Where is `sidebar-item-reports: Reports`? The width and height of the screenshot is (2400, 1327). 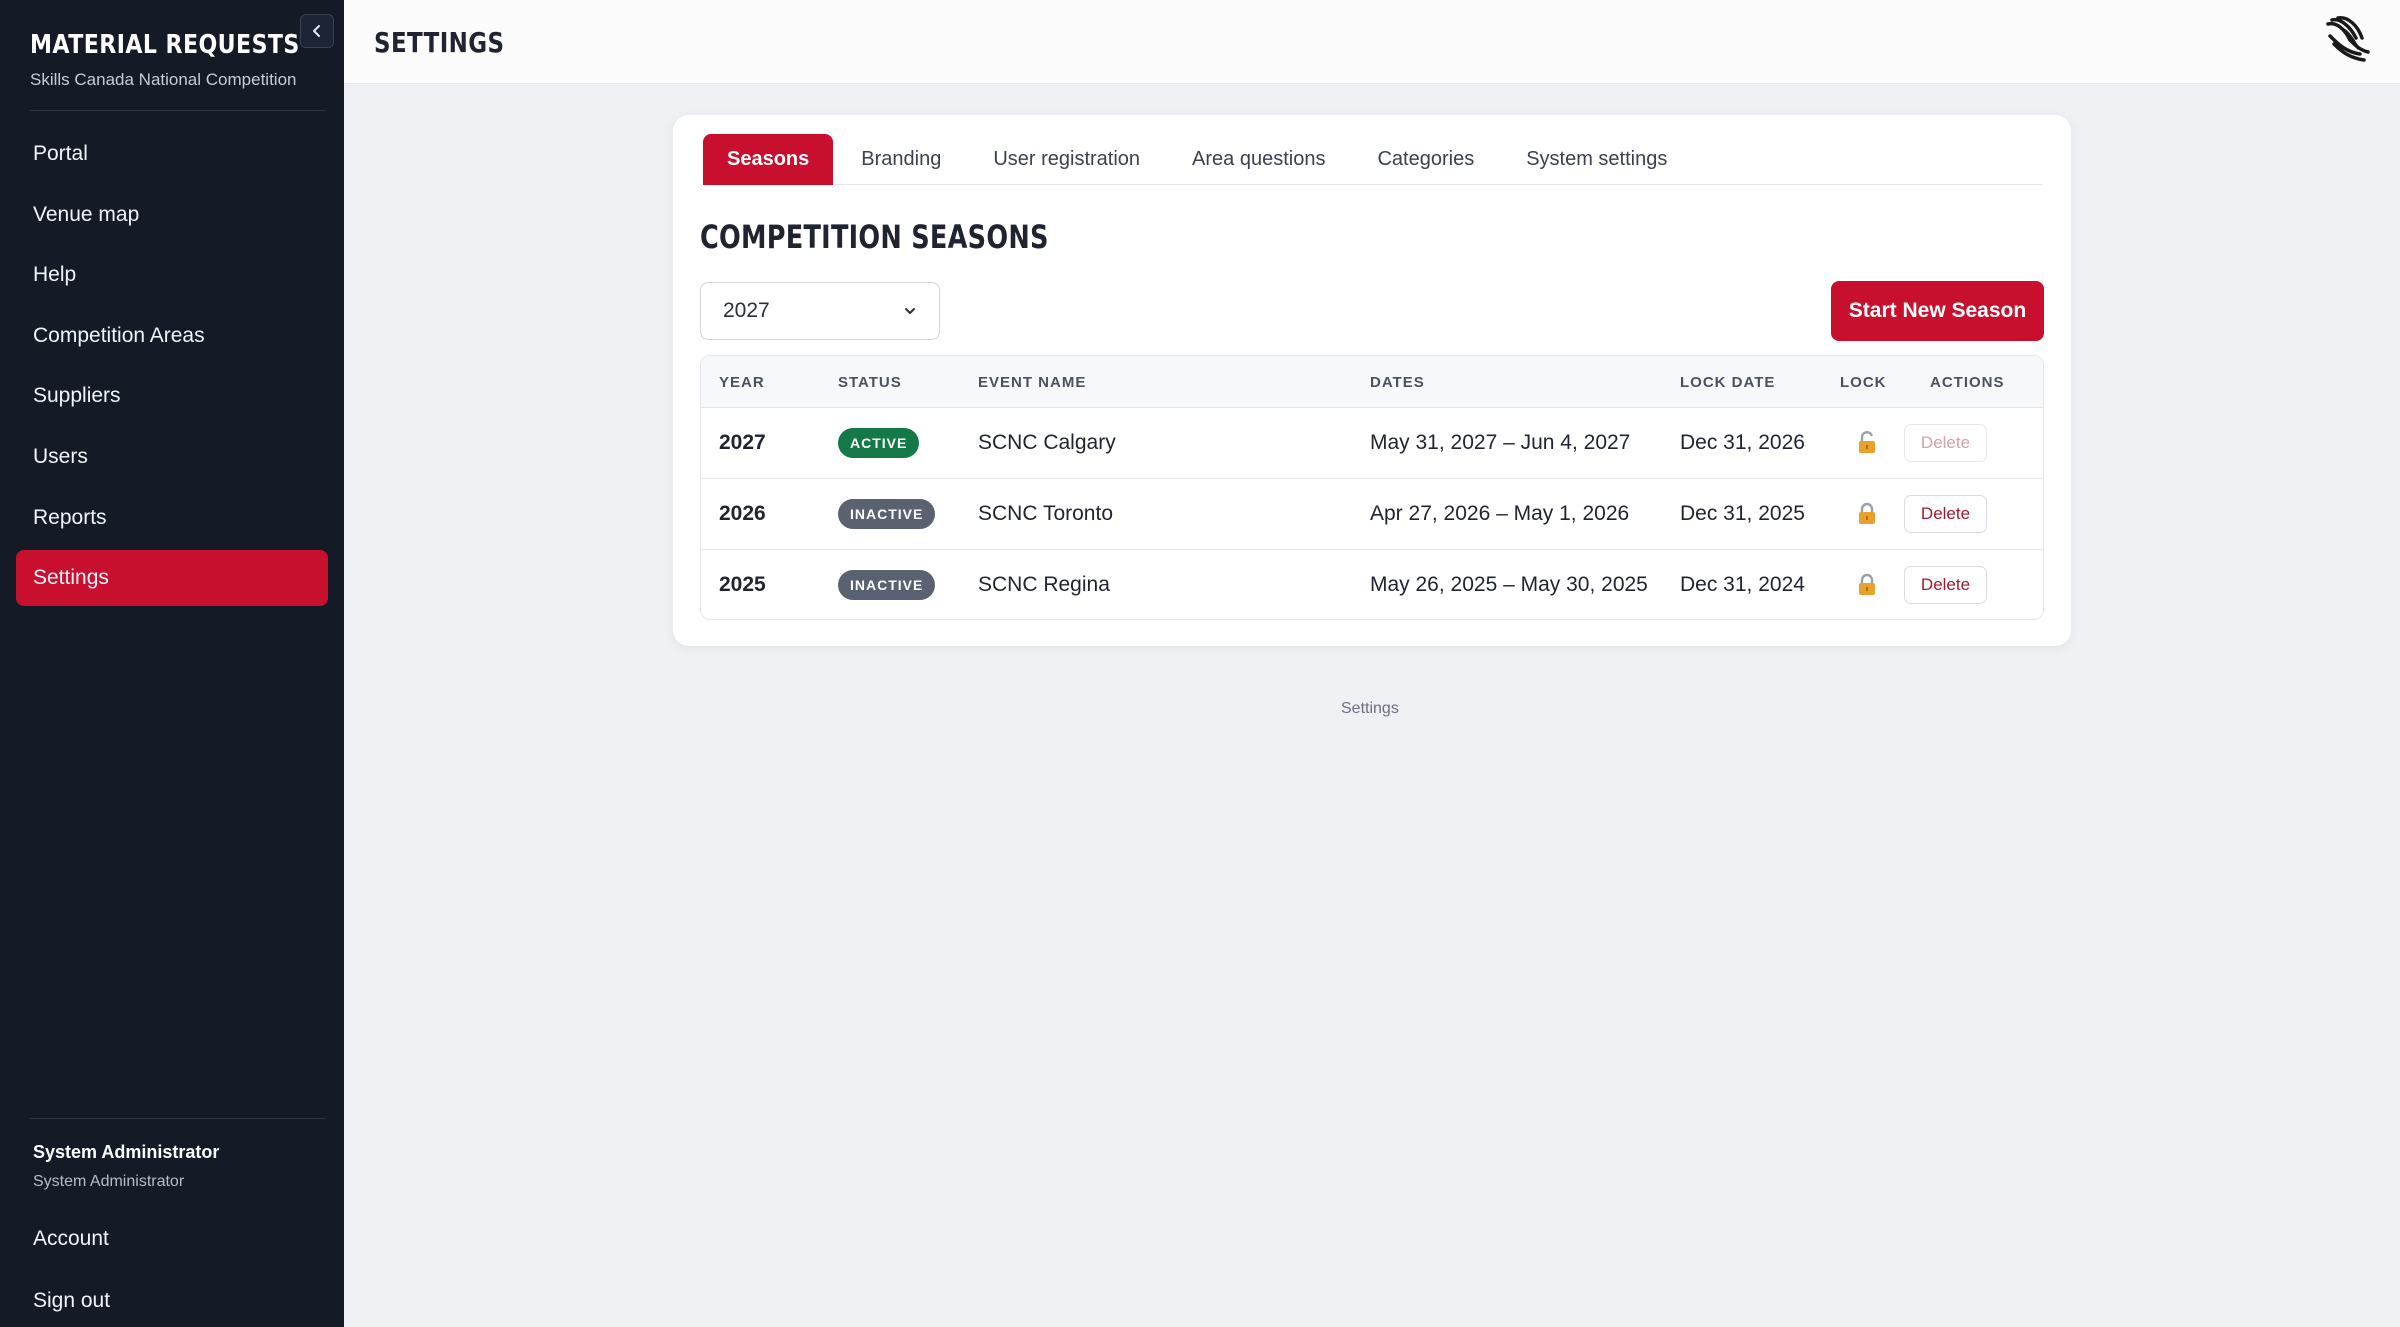
sidebar-item-reports: Reports is located at coordinates (172, 518).